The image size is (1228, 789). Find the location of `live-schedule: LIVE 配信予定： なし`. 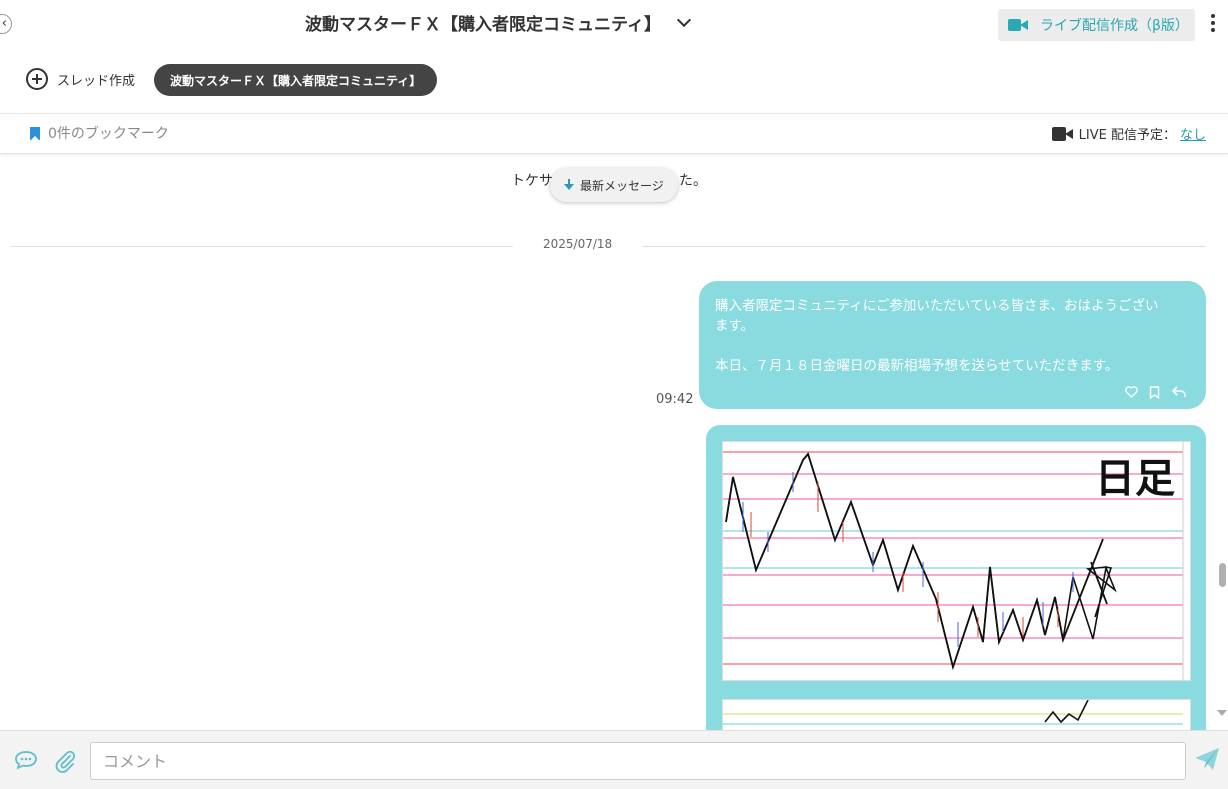

live-schedule: LIVE 配信予定： なし is located at coordinates (1128, 133).